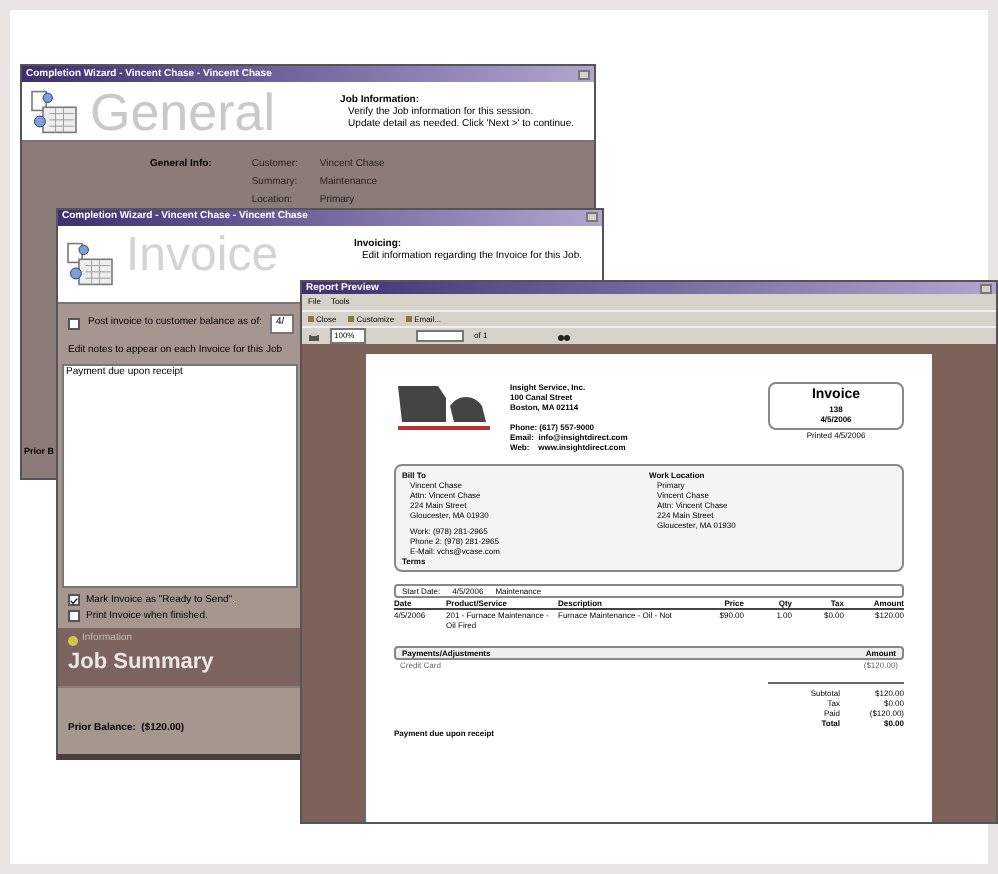  Describe the element at coordinates (141, 661) in the screenshot. I see `summary-title: Job Summary` at that location.